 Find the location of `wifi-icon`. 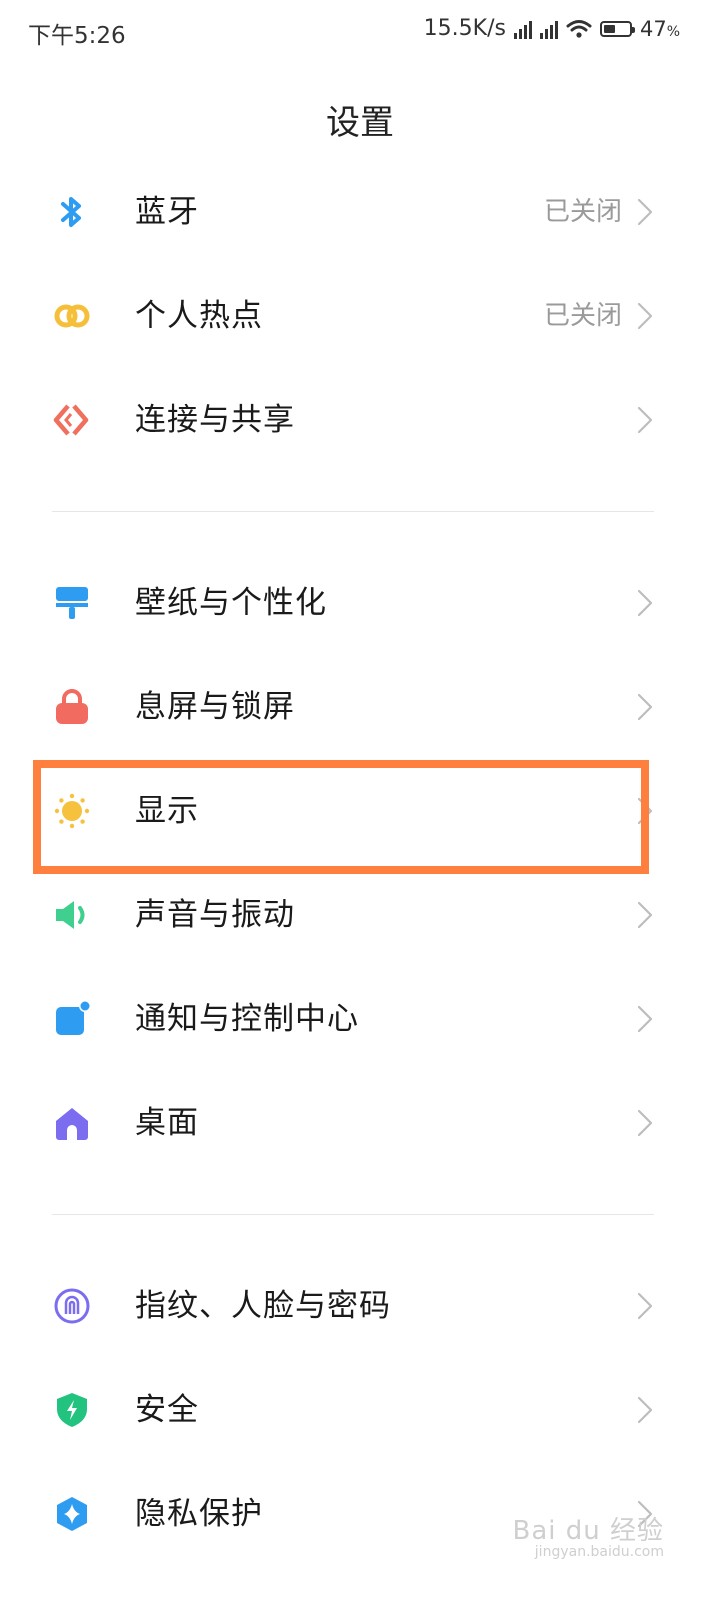

wifi-icon is located at coordinates (579, 28).